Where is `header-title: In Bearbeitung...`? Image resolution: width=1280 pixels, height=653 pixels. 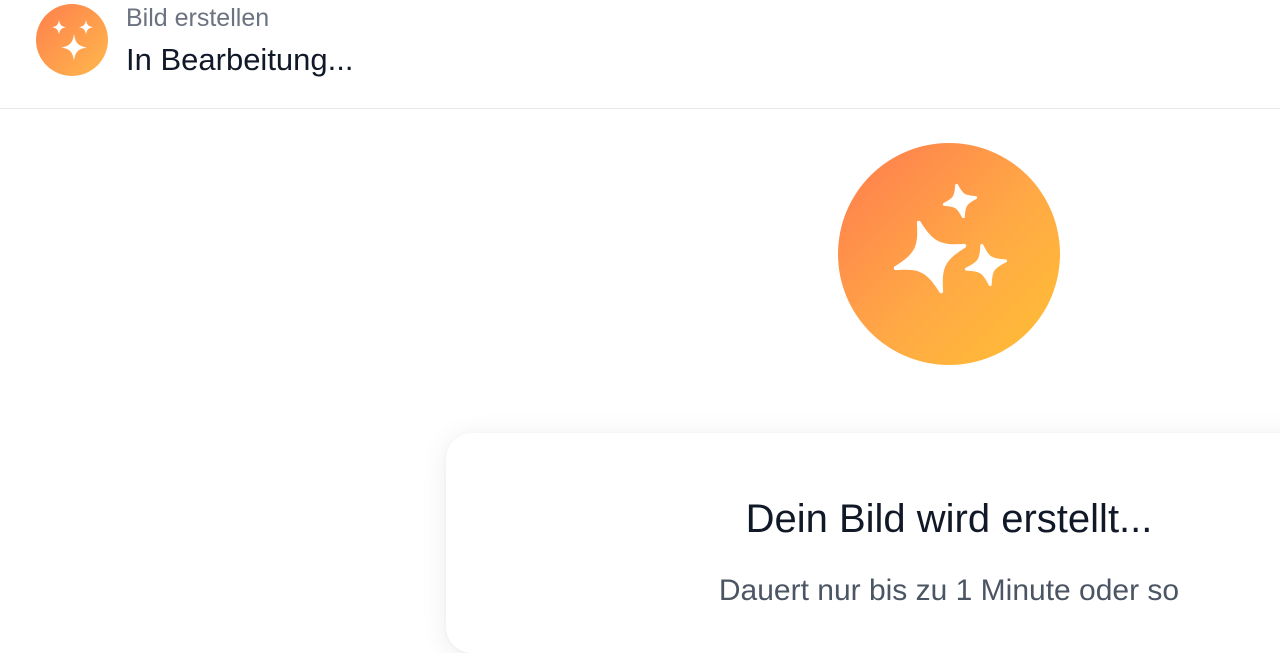
header-title: In Bearbeitung... is located at coordinates (240, 59).